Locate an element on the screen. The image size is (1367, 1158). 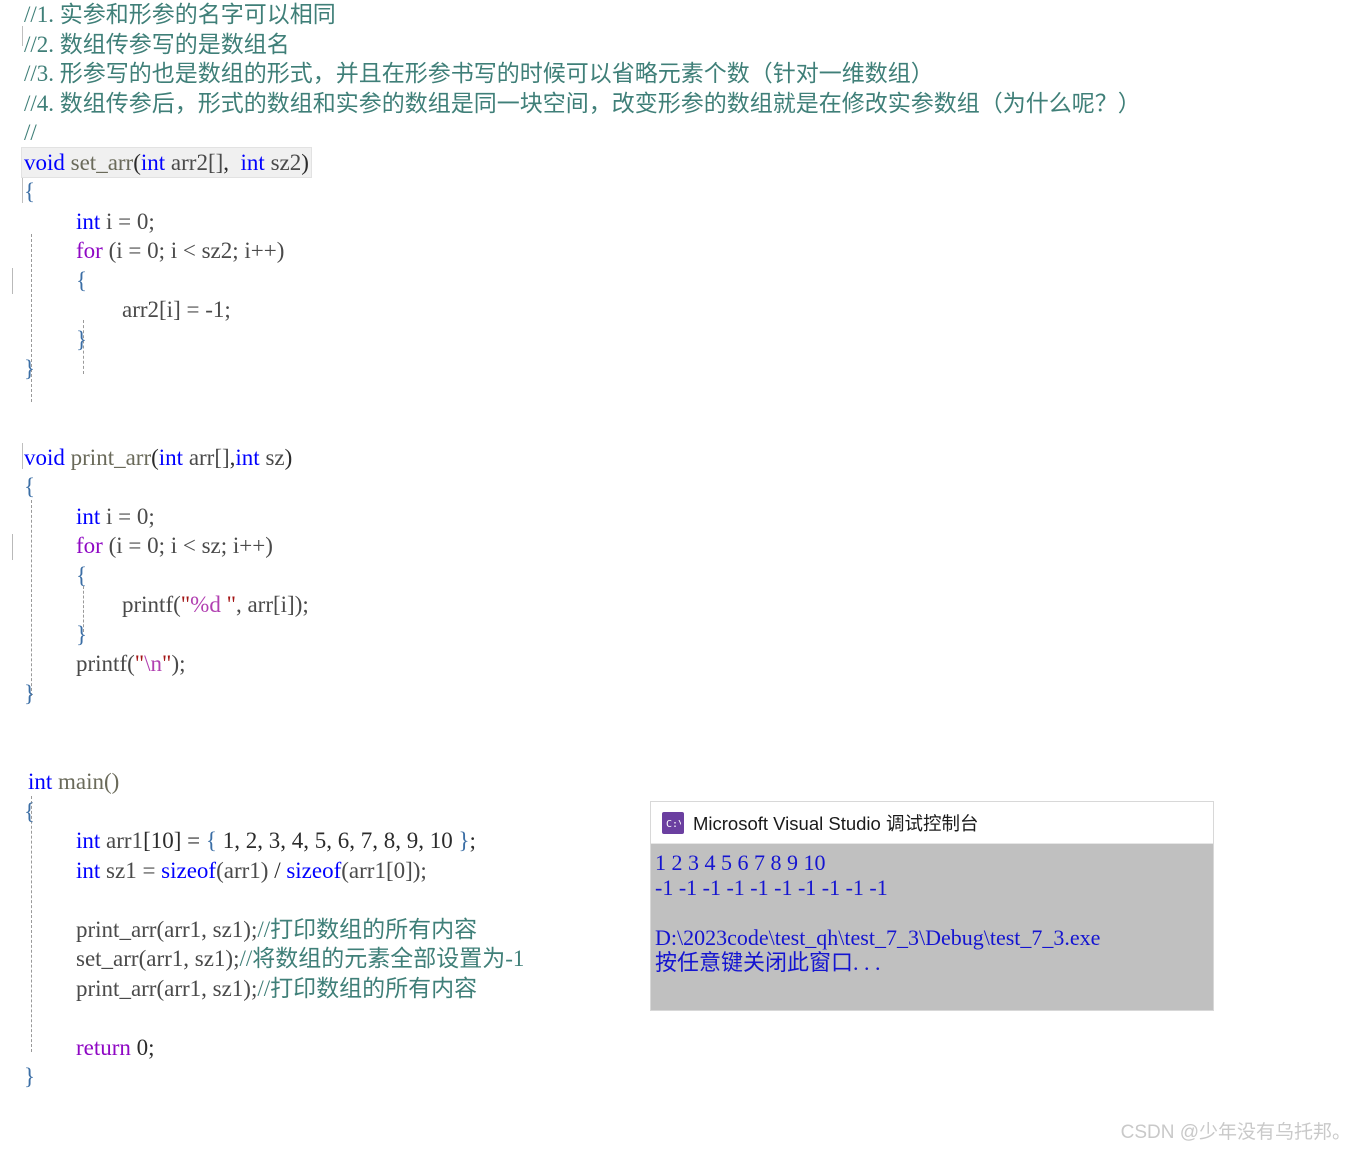
array-size: 10 is located at coordinates (162, 840).